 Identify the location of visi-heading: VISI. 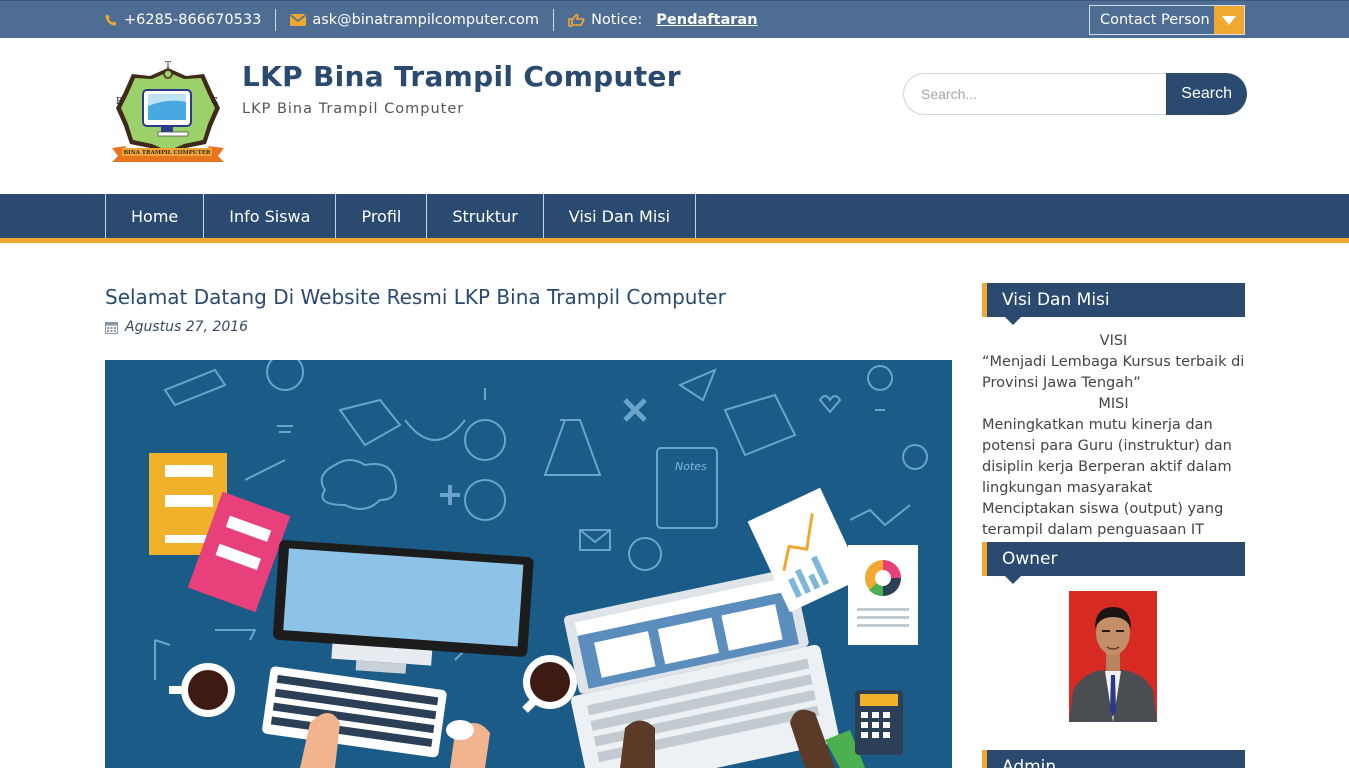
(1113, 341).